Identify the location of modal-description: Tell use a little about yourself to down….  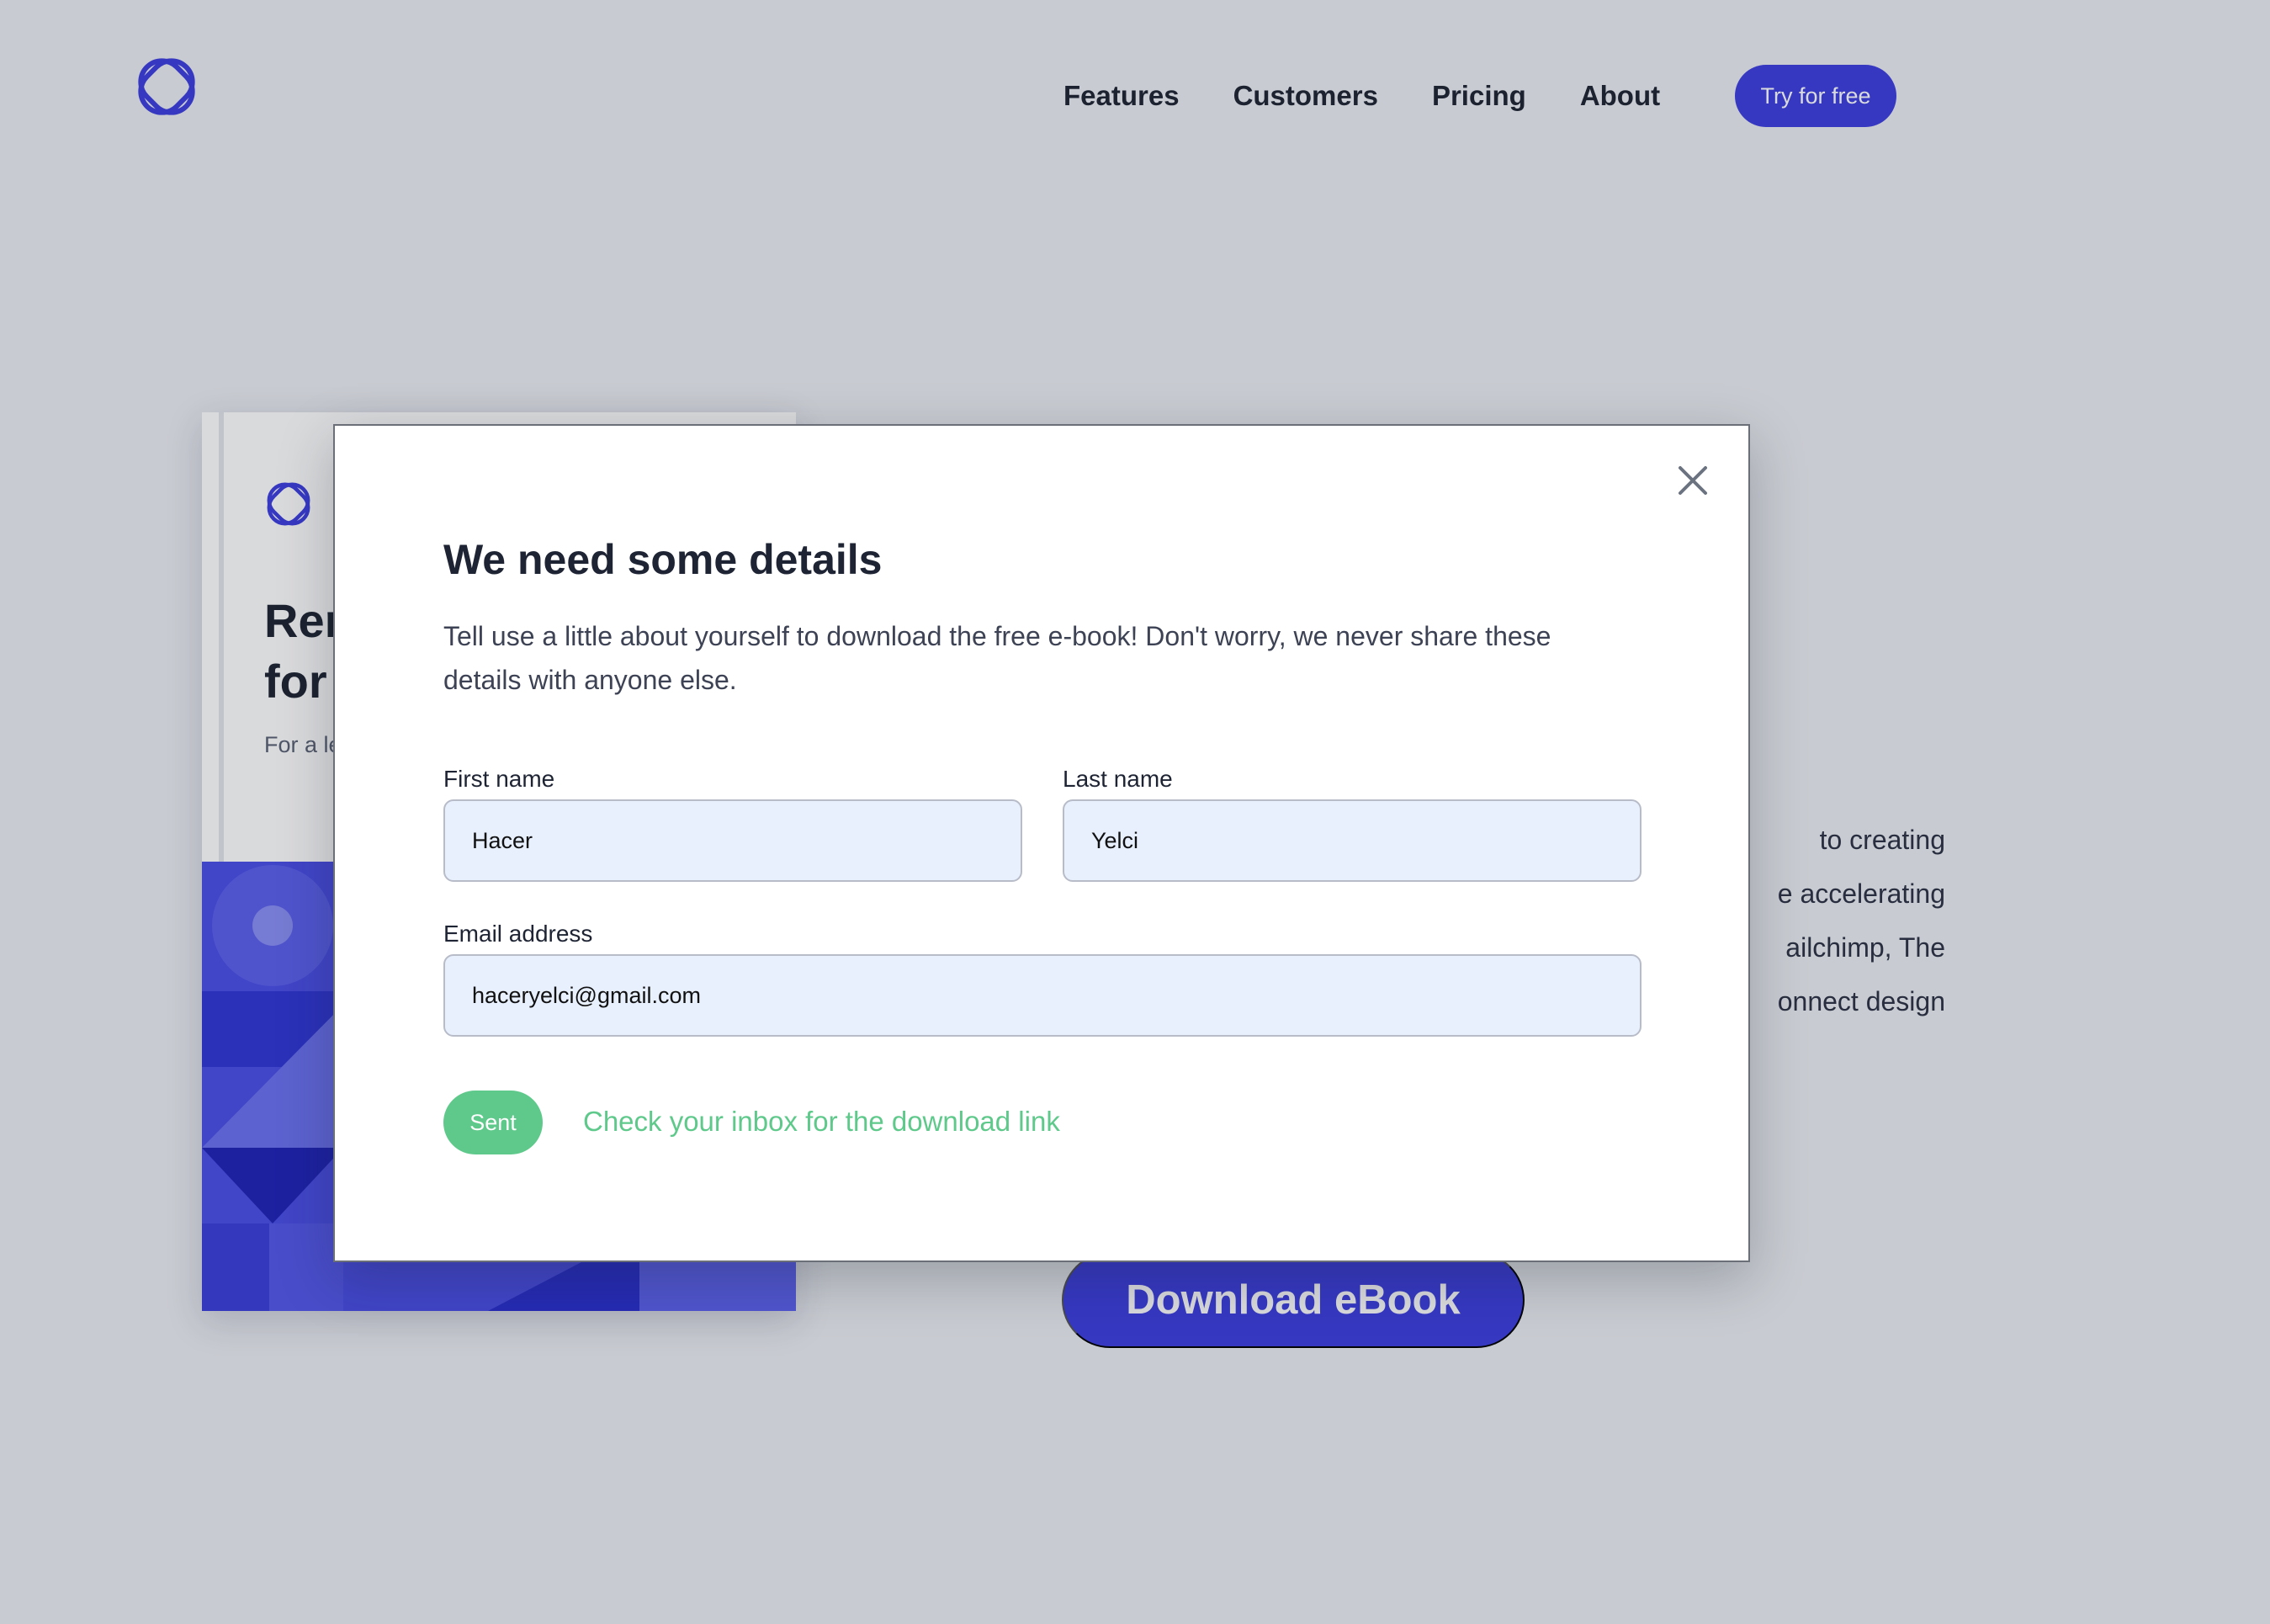
(997, 658).